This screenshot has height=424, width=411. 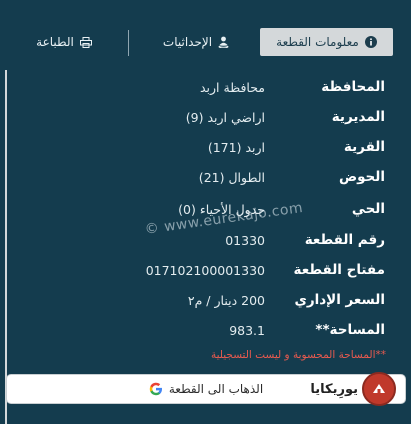 I want to click on tab-print: الطباعة, so click(x=64, y=42).